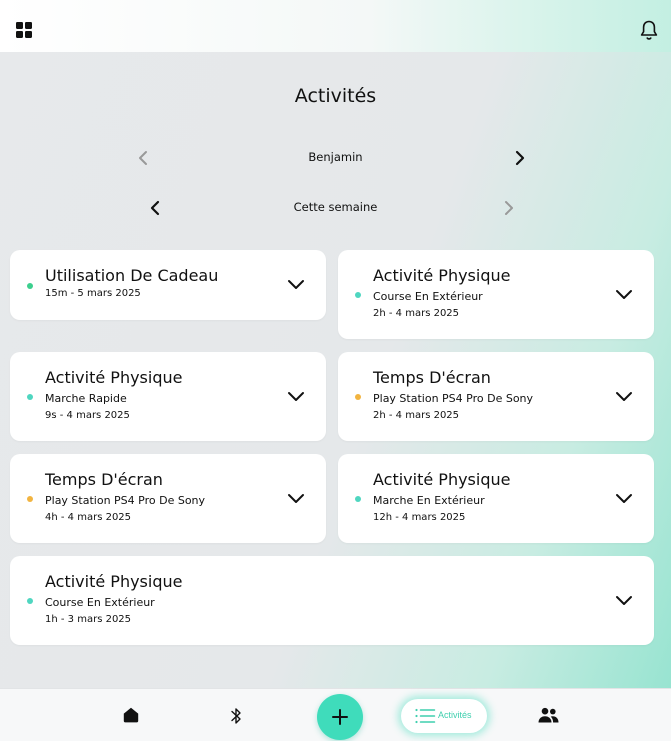 The image size is (671, 741). What do you see at coordinates (455, 715) in the screenshot?
I see `nav-item-label: Activités` at bounding box center [455, 715].